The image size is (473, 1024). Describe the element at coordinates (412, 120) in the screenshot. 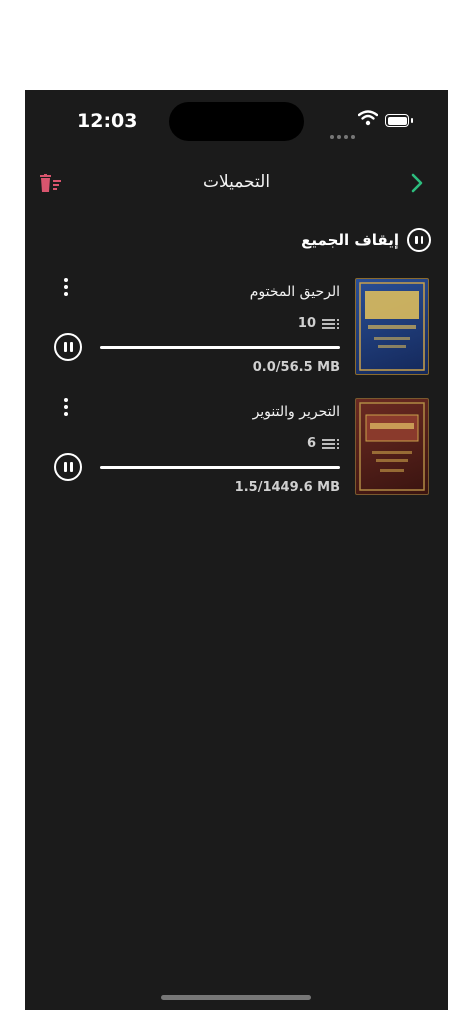

I see `battery-cap` at that location.